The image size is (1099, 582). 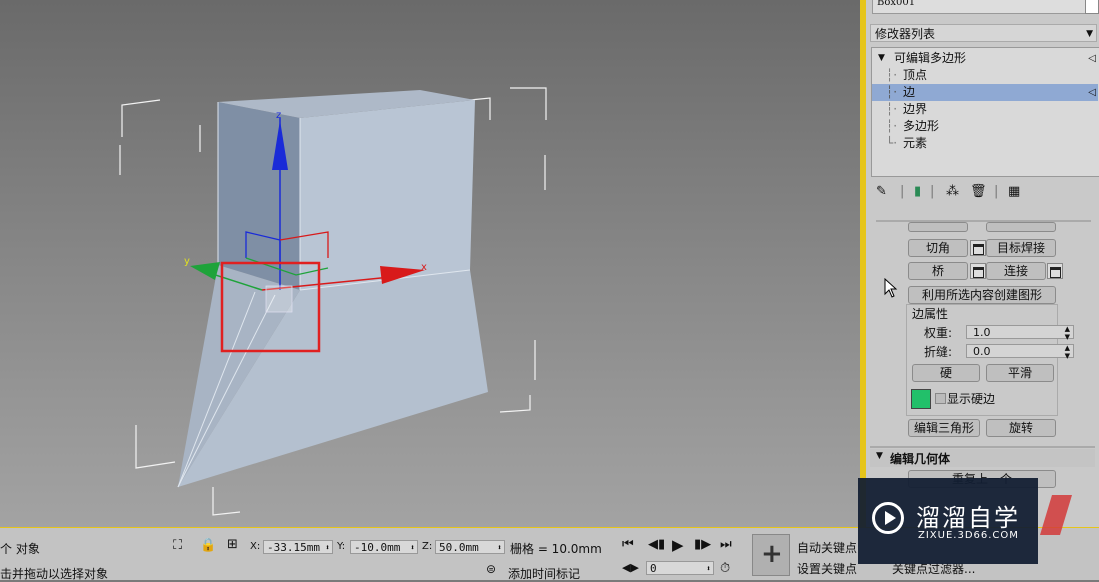 What do you see at coordinates (628, 544) in the screenshot?
I see `go-to-start-icon: ⏮` at bounding box center [628, 544].